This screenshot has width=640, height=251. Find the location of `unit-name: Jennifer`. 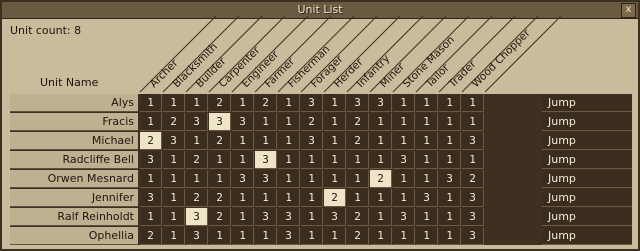

unit-name: Jennifer is located at coordinates (74, 198).